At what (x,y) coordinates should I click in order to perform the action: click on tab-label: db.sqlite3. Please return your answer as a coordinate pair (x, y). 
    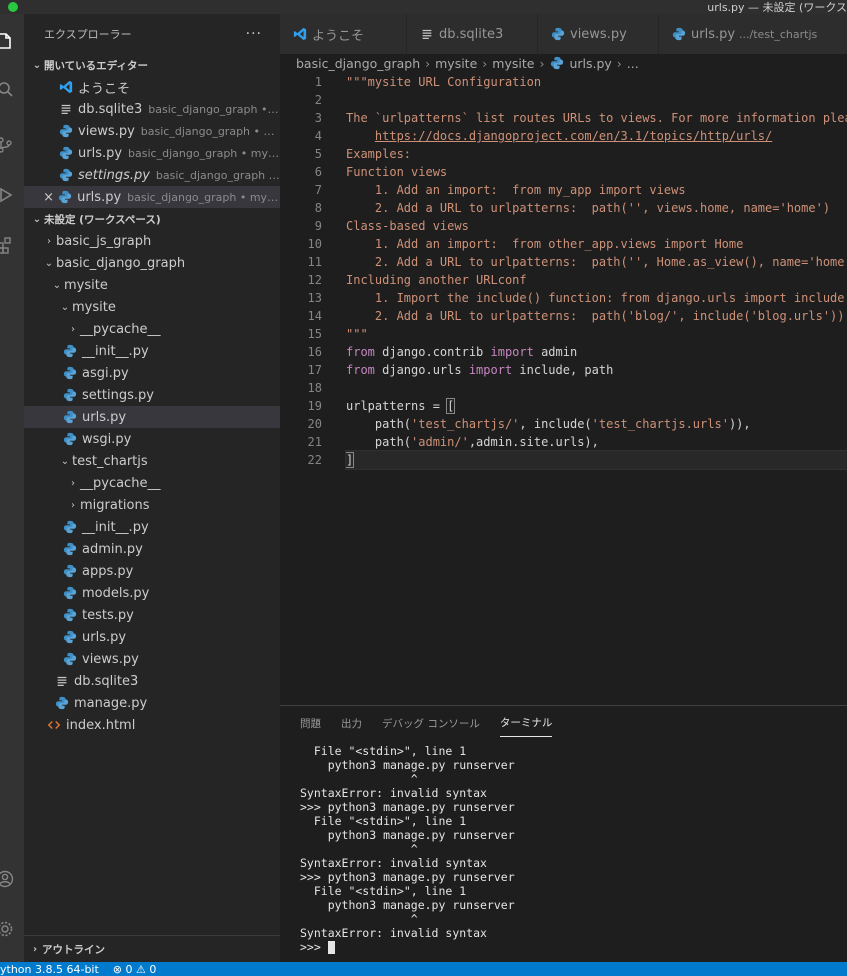
    Looking at the image, I should click on (471, 34).